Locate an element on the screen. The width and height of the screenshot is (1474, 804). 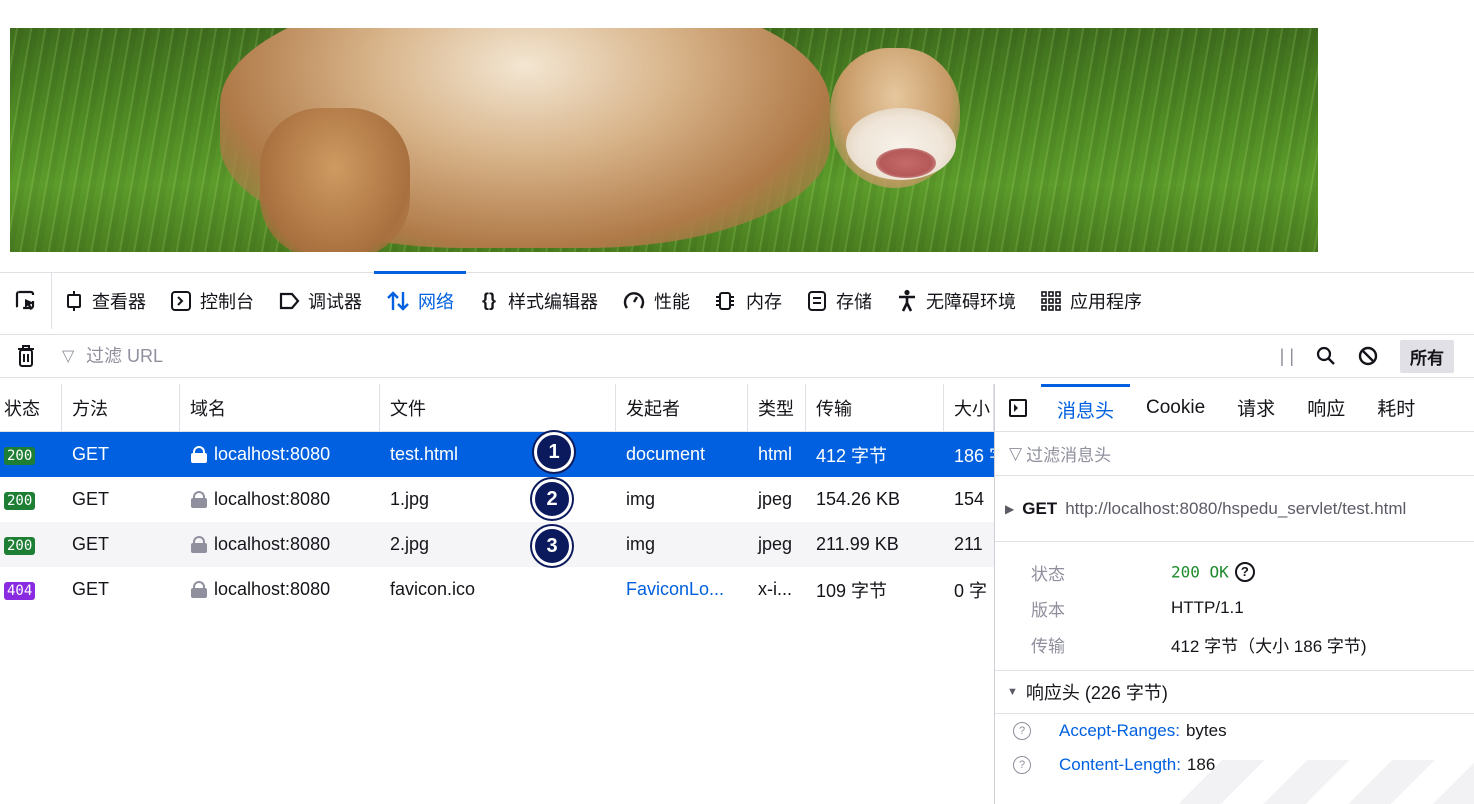
file-cell: favicon.ico is located at coordinates (433, 589).